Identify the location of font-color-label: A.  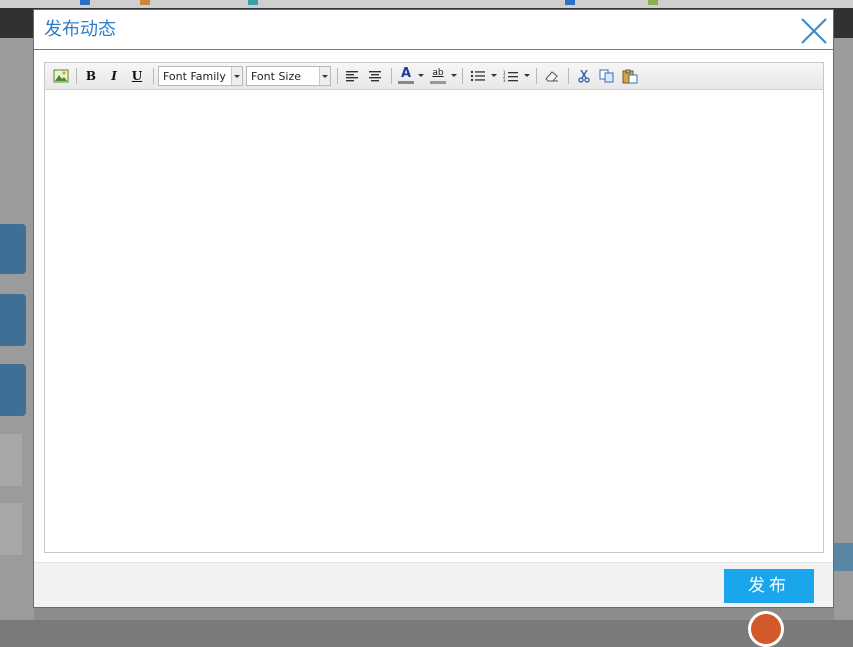
(406, 73).